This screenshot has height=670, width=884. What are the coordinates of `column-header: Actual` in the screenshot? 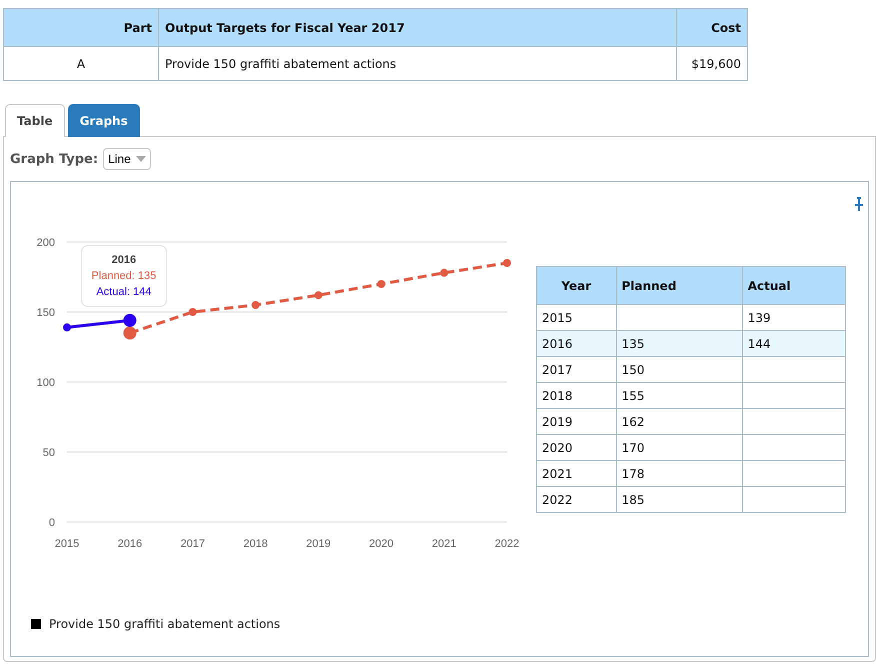 It's located at (794, 285).